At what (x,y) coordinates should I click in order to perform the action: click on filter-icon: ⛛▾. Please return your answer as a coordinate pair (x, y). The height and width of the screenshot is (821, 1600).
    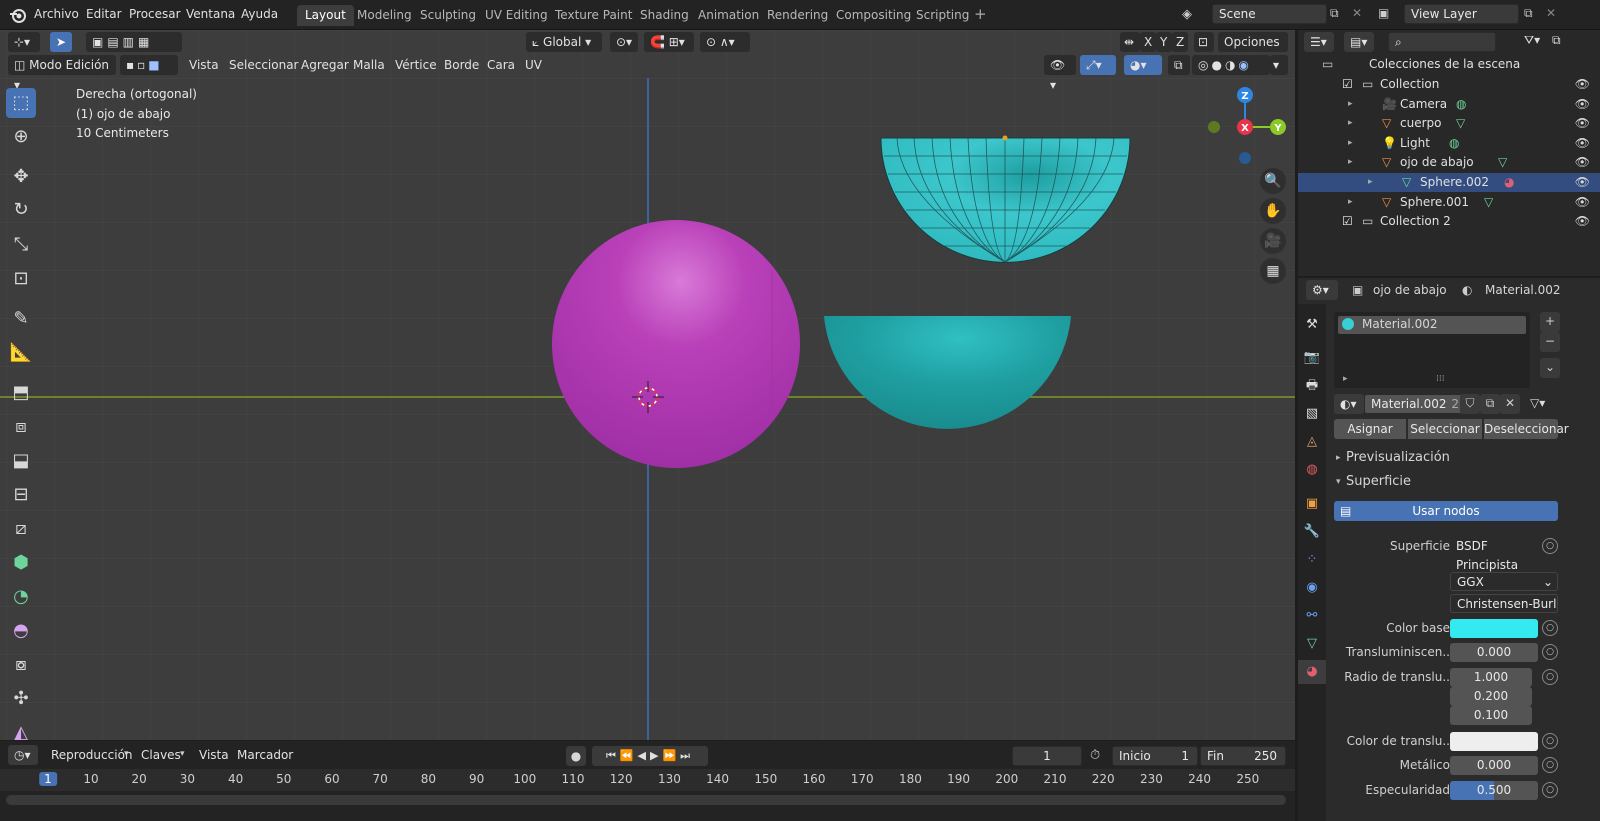
    Looking at the image, I should click on (1532, 40).